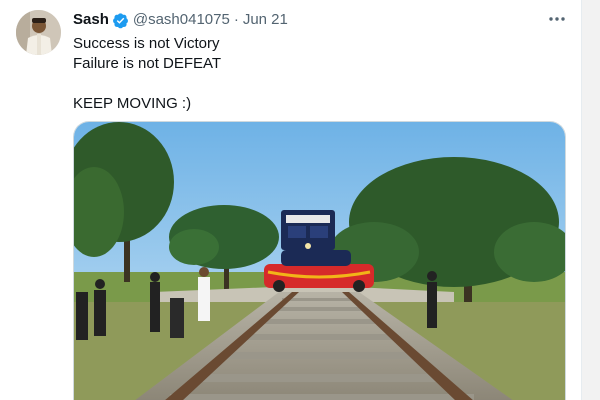 The height and width of the screenshot is (400, 600). What do you see at coordinates (146, 43) in the screenshot?
I see `tweet-text-line: Success is not Victory` at bounding box center [146, 43].